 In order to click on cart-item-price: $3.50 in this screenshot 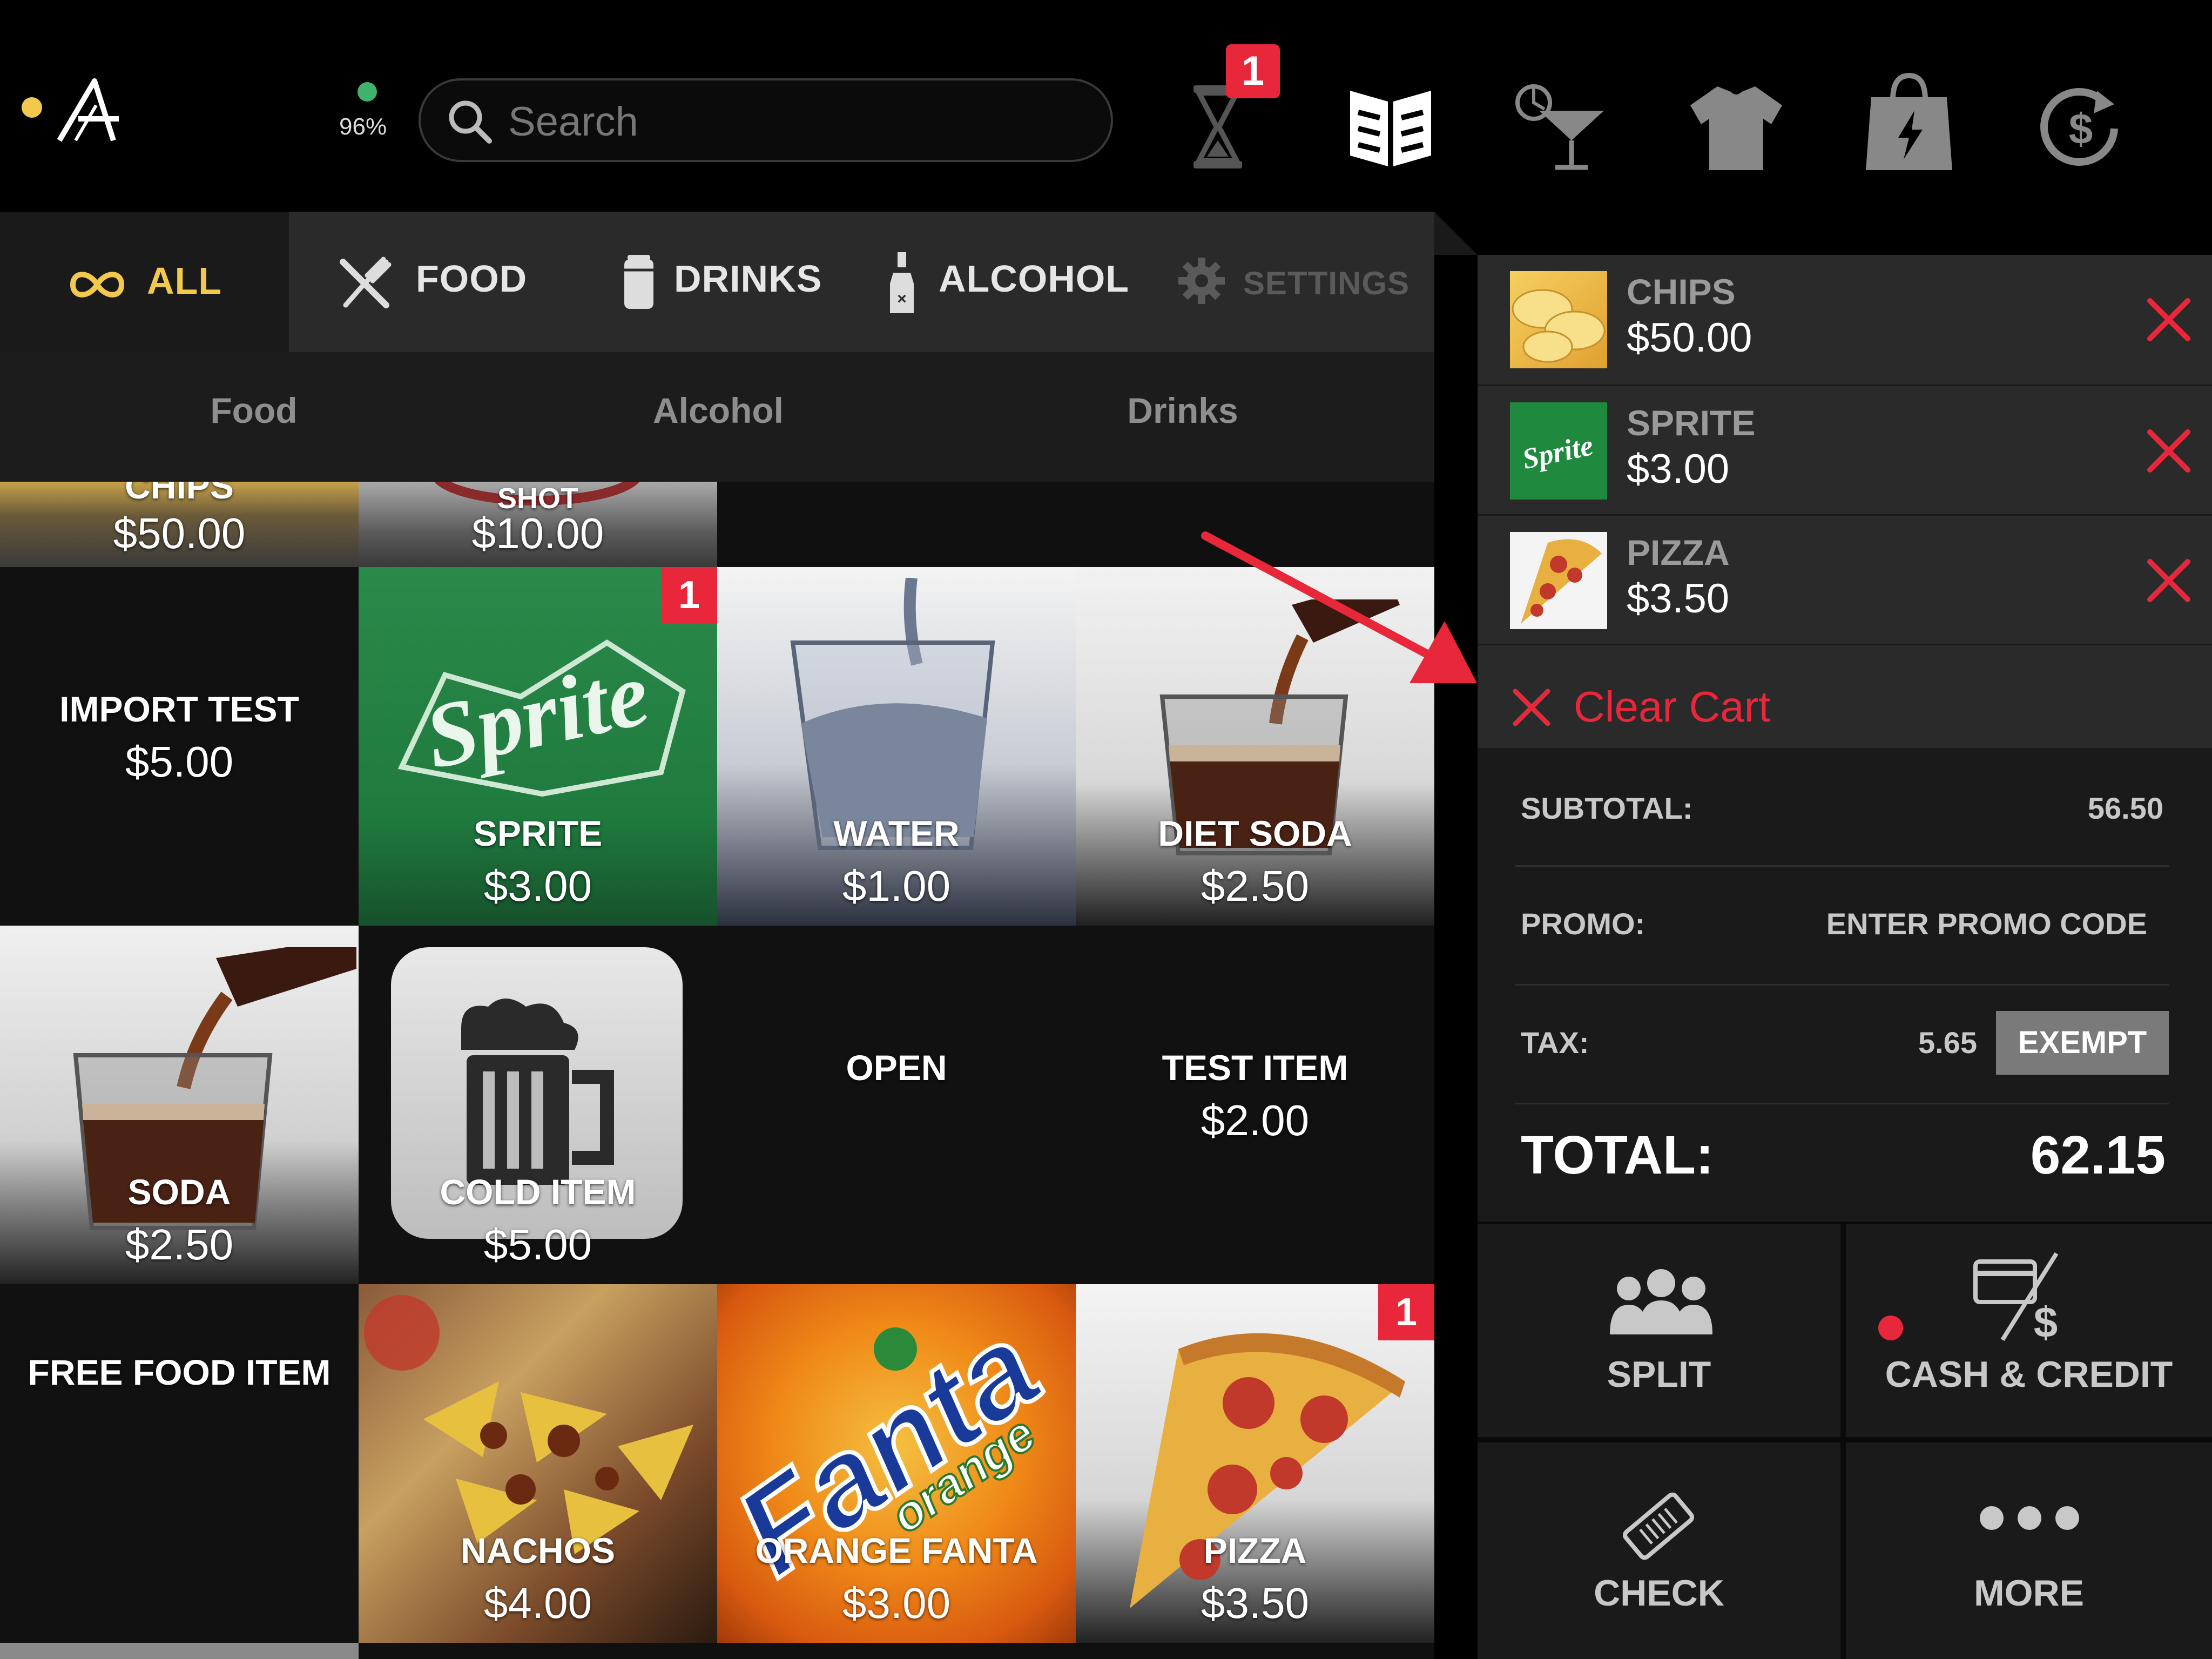, I will do `click(1678, 599)`.